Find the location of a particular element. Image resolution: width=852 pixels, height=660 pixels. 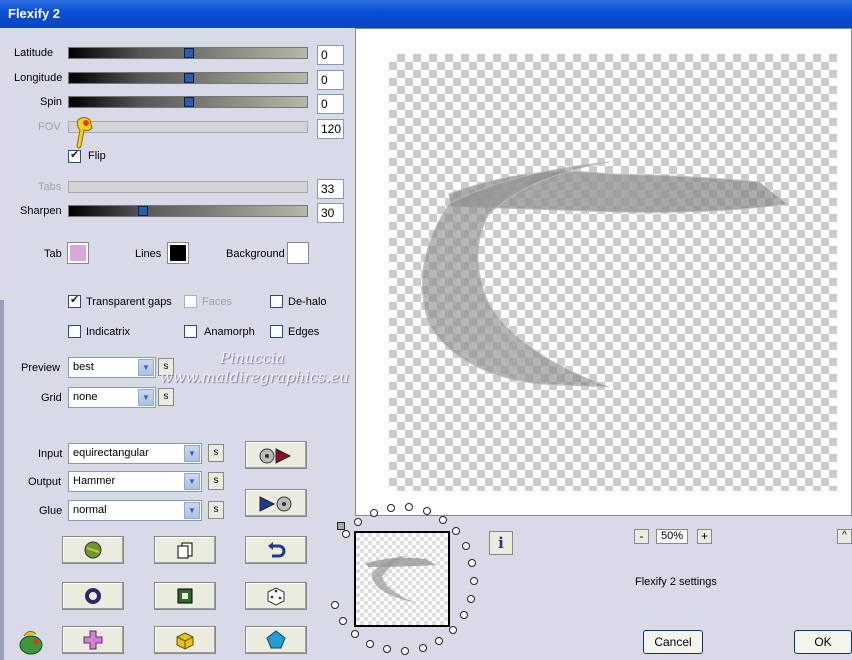

output-projection-button is located at coordinates (276, 503).